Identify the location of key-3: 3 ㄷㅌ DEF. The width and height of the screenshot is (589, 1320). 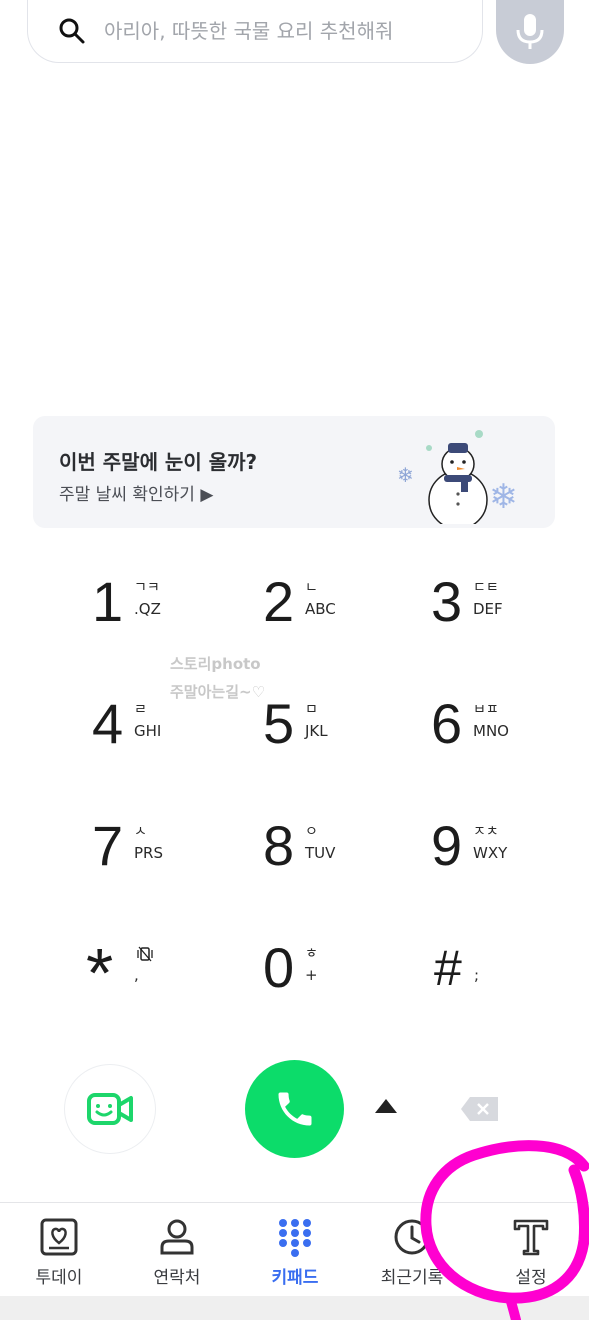
(501, 612).